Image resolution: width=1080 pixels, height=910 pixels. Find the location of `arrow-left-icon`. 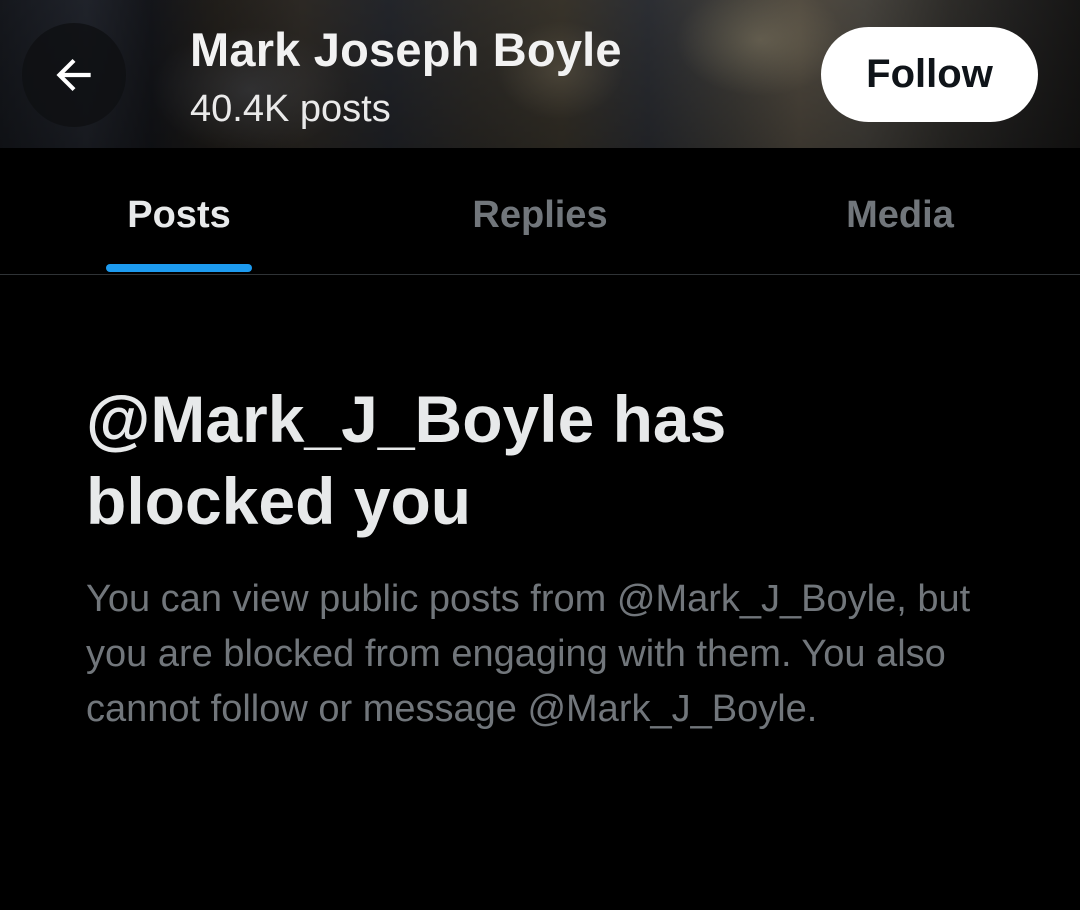

arrow-left-icon is located at coordinates (73, 75).